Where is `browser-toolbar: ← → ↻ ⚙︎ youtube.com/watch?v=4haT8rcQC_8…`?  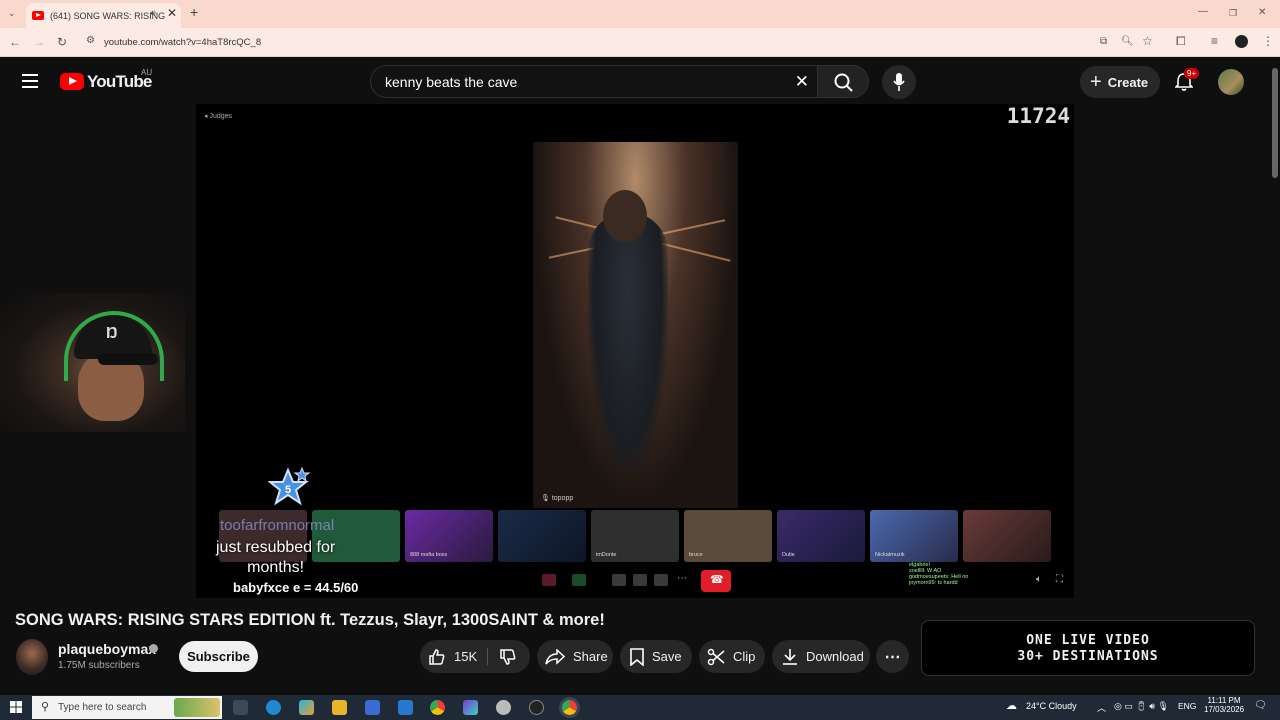 browser-toolbar: ← → ↻ ⚙︎ youtube.com/watch?v=4haT8rcQC_8… is located at coordinates (640, 42).